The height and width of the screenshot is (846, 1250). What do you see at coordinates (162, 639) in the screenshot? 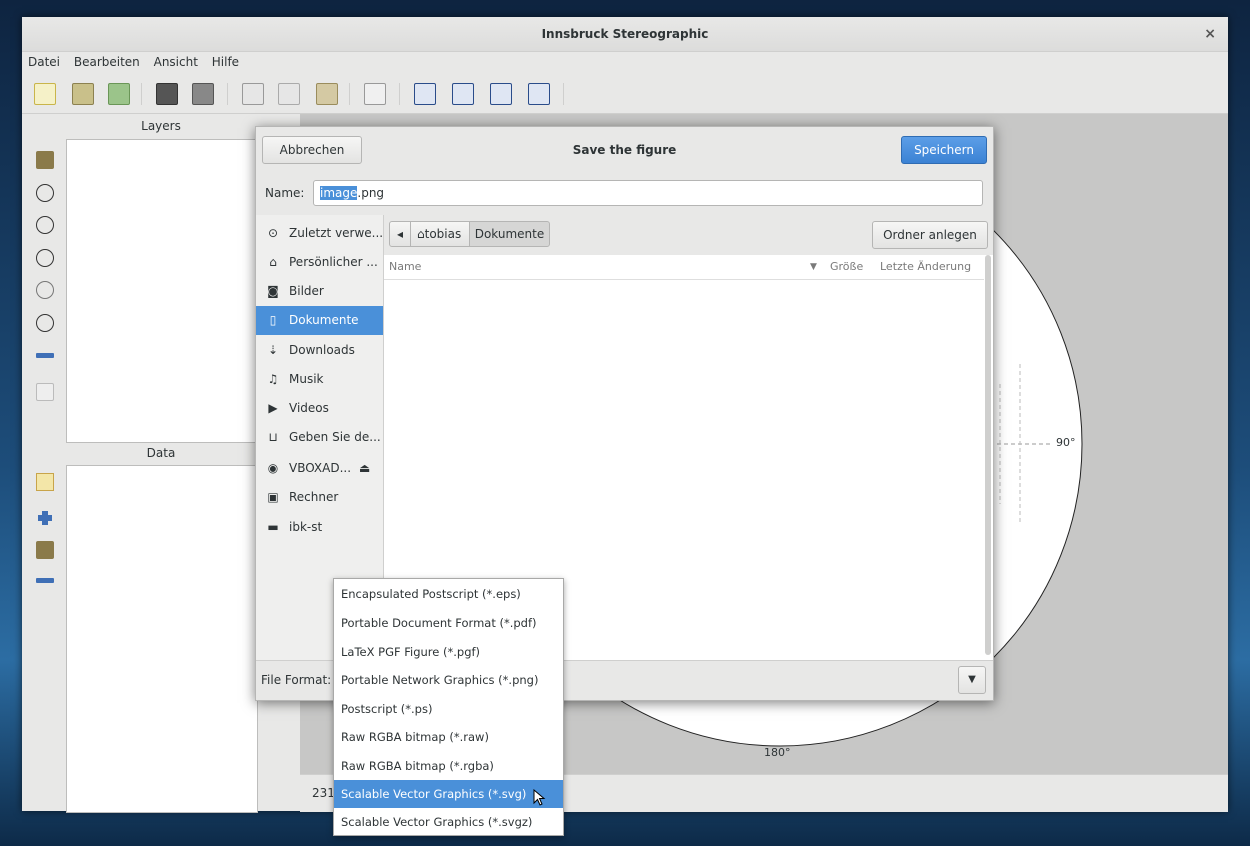
I see `data-list` at bounding box center [162, 639].